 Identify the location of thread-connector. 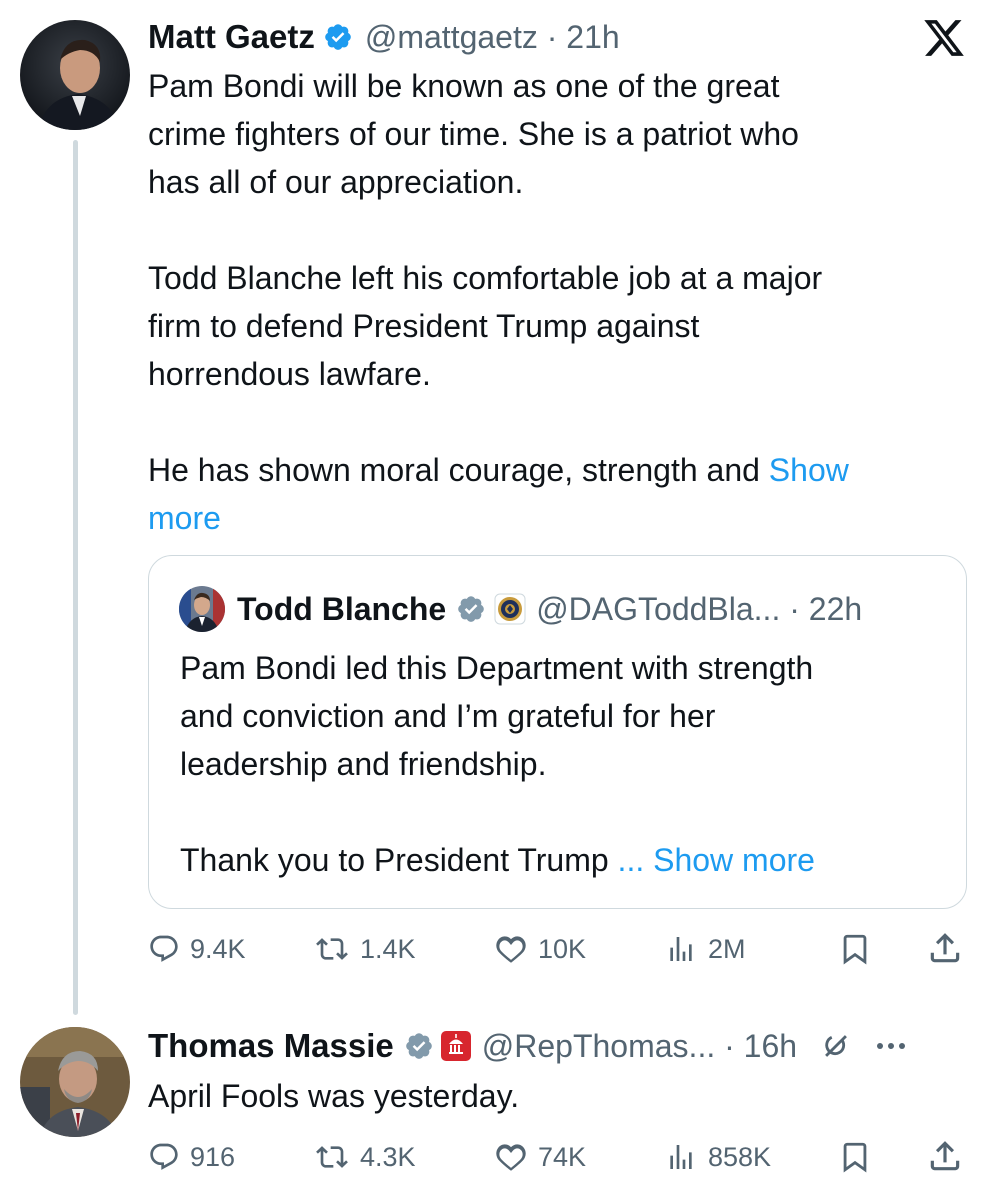
(75, 577).